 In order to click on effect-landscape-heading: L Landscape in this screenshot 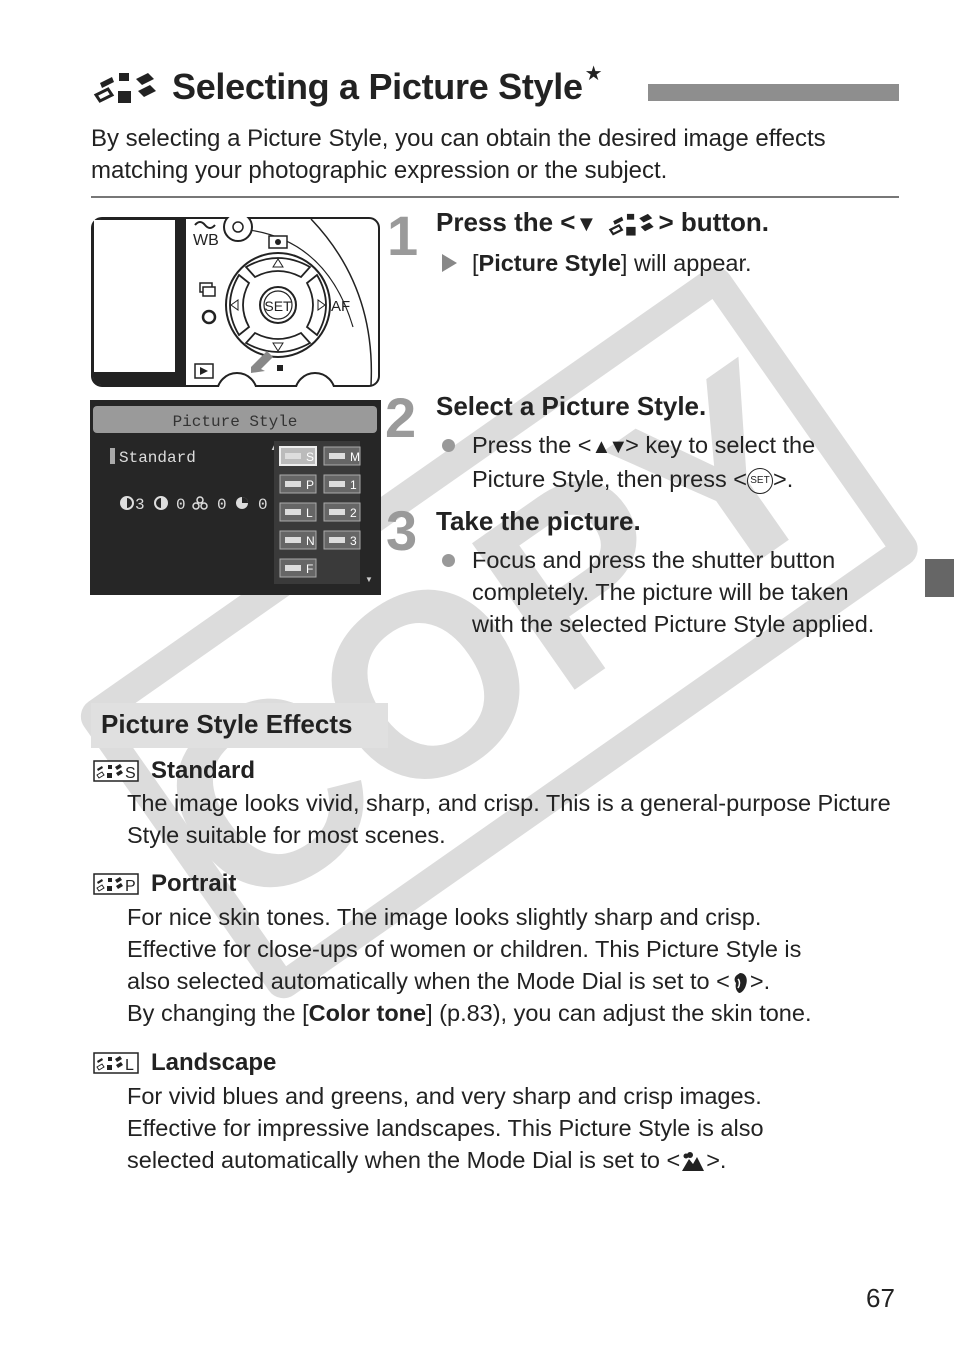, I will do `click(184, 1063)`.